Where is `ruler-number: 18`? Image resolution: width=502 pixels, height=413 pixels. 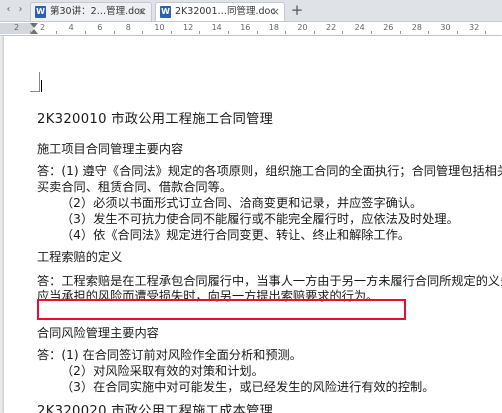 ruler-number: 18 is located at coordinates (273, 27).